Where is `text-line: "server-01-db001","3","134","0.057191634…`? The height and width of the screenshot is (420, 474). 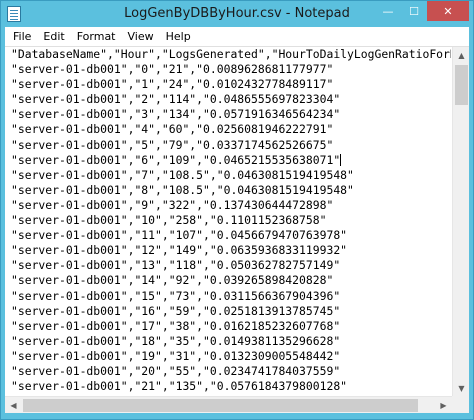
text-line: "server-01-db001","3","134","0.057191634… is located at coordinates (231, 114).